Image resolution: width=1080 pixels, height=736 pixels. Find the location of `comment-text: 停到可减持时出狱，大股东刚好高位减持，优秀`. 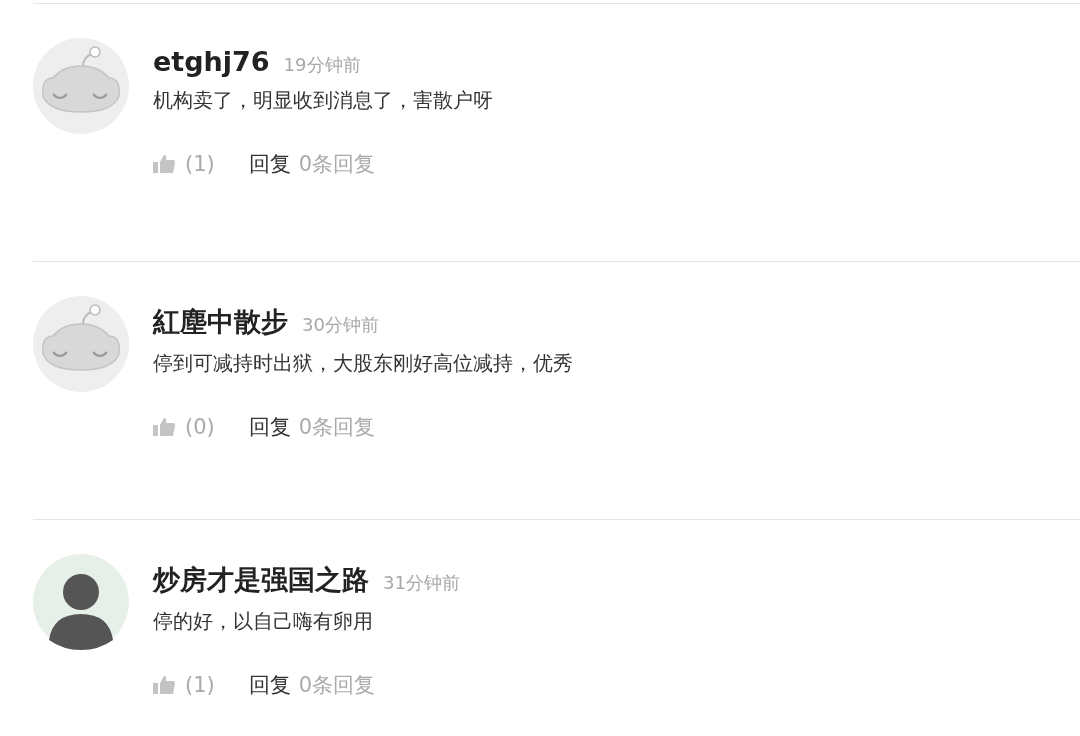

comment-text: 停到可减持时出狱，大股东刚好高位减持，优秀 is located at coordinates (363, 363).